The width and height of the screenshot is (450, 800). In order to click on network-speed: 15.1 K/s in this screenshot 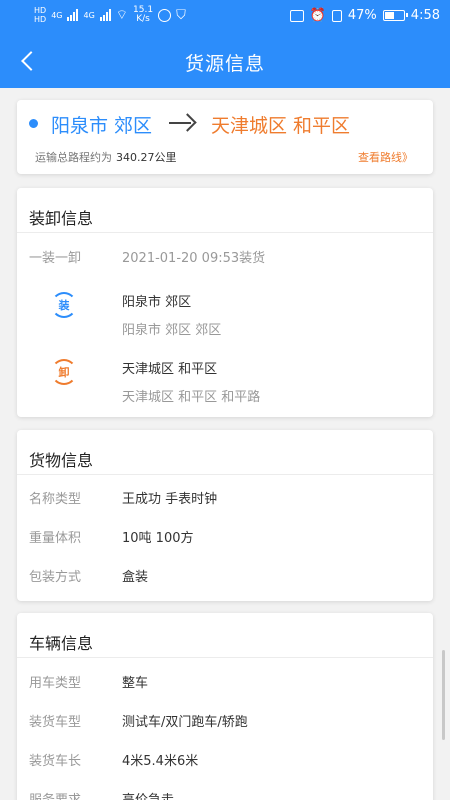, I will do `click(143, 15)`.